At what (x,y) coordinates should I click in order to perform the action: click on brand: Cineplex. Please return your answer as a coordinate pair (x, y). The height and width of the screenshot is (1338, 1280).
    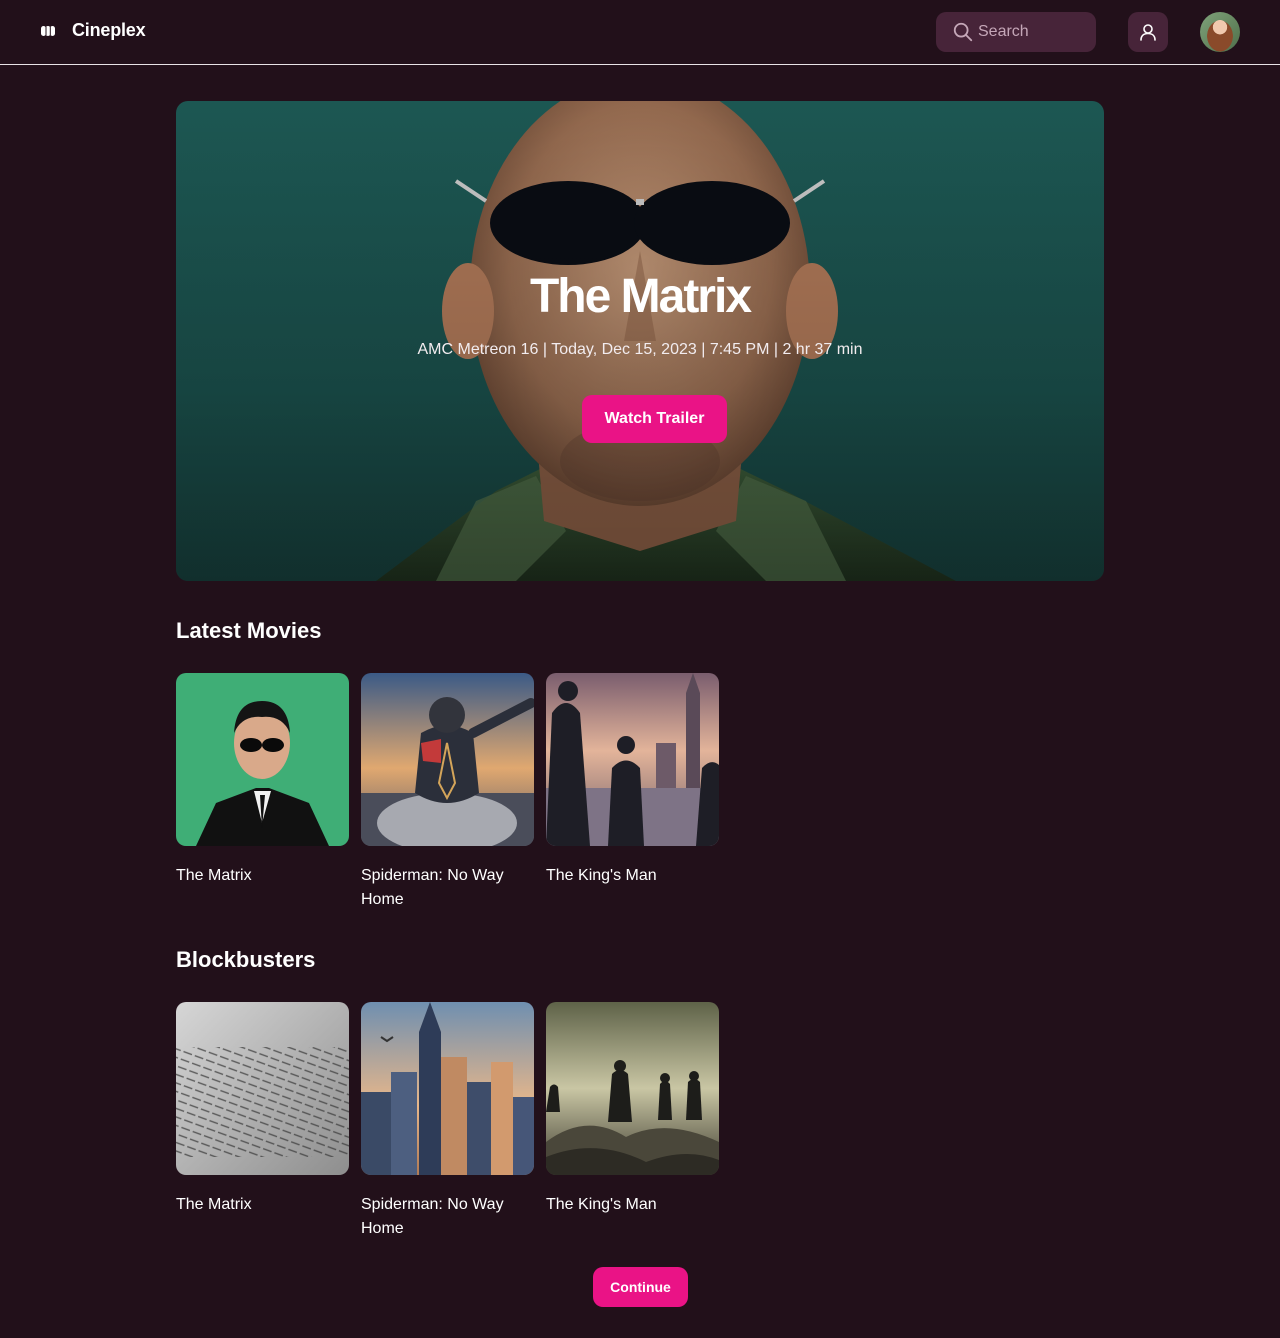
    Looking at the image, I should click on (93, 30).